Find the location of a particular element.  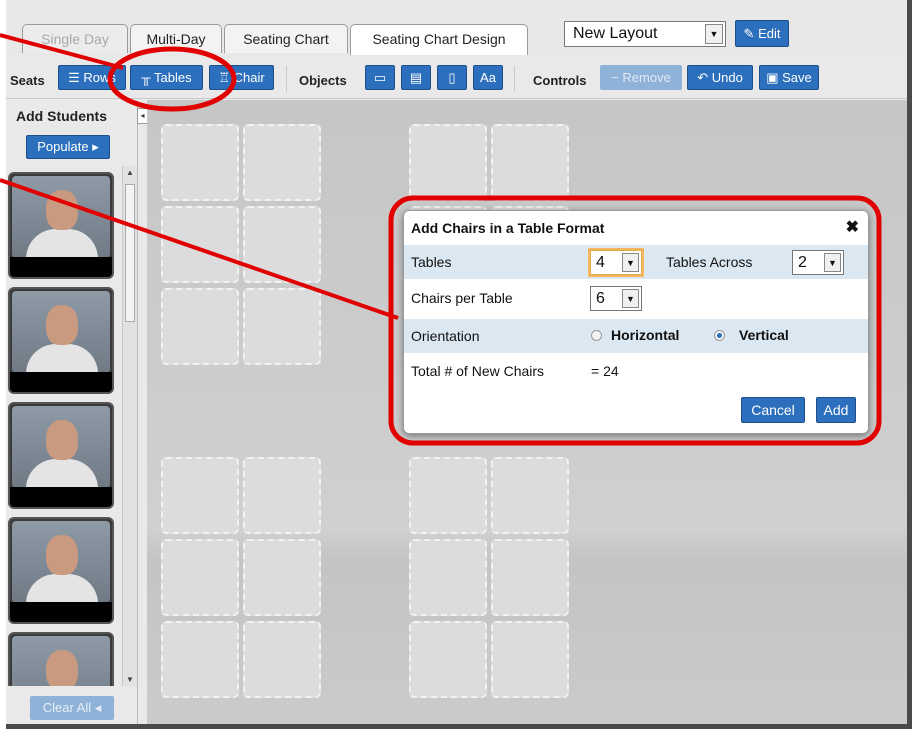

layout-select-value: New Layout is located at coordinates (615, 33).